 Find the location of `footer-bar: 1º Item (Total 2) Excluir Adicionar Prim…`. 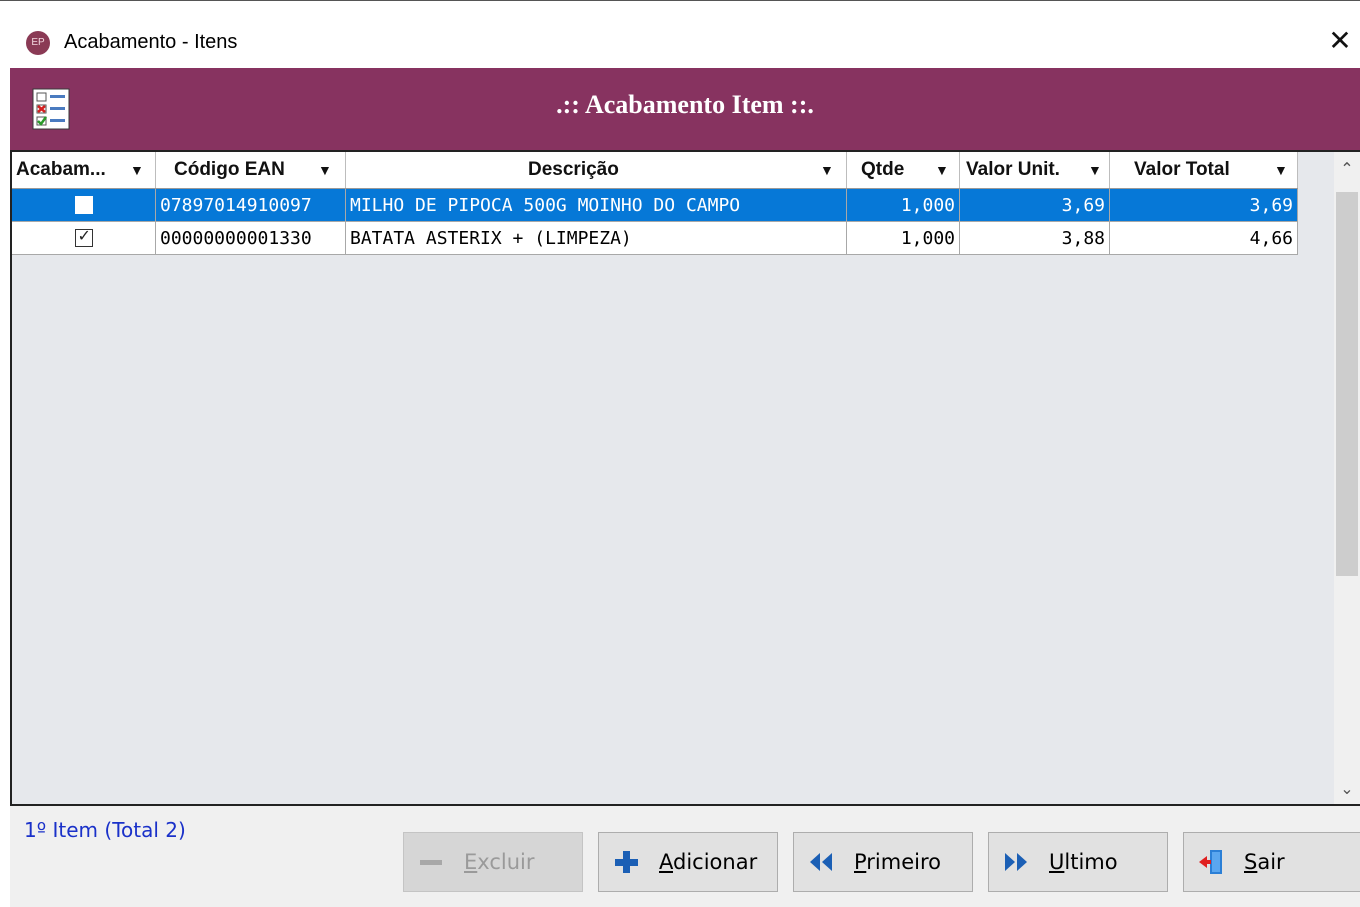

footer-bar: 1º Item (Total 2) Excluir Adicionar Prim… is located at coordinates (685, 856).